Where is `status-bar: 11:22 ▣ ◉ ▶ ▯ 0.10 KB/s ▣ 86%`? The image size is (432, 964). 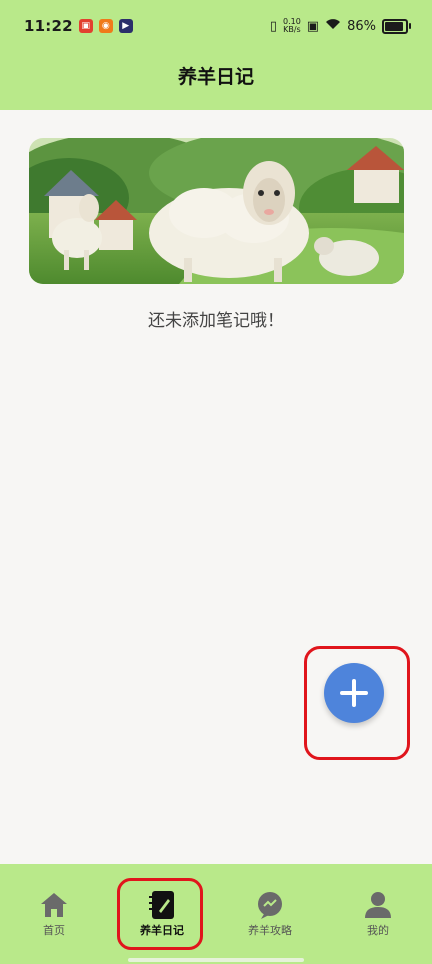 status-bar: 11:22 ▣ ◉ ▶ ▯ 0.10 KB/s ▣ 86% is located at coordinates (216, 26).